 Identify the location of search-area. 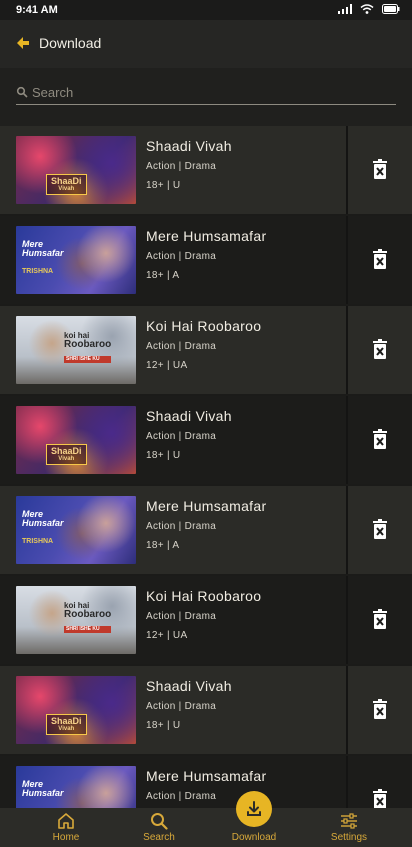
(206, 97).